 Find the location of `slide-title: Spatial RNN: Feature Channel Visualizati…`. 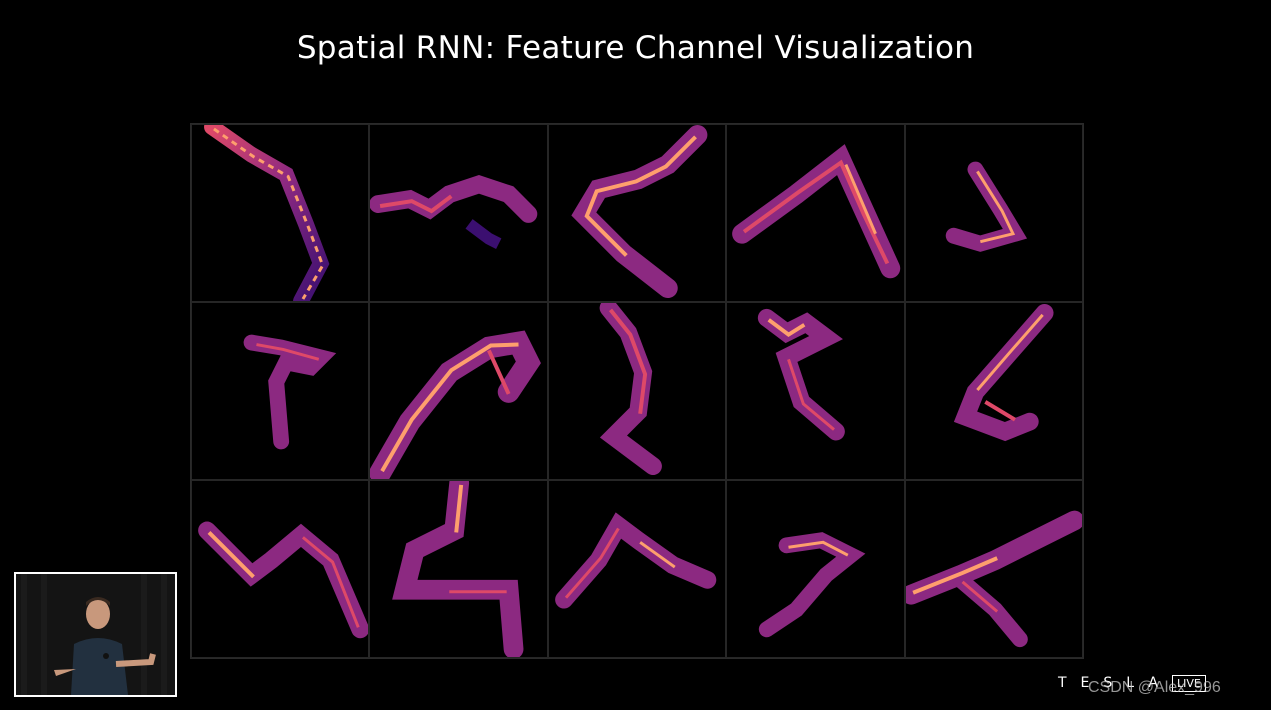

slide-title: Spatial RNN: Feature Channel Visualizati… is located at coordinates (635, 48).